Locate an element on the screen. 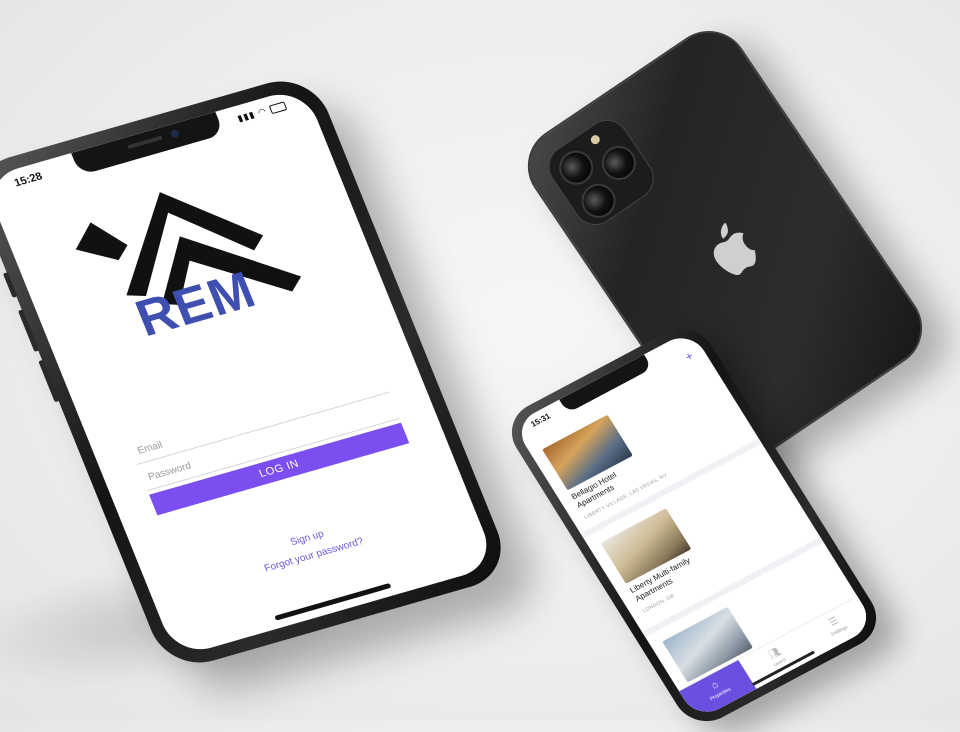  speaker is located at coordinates (145, 142).